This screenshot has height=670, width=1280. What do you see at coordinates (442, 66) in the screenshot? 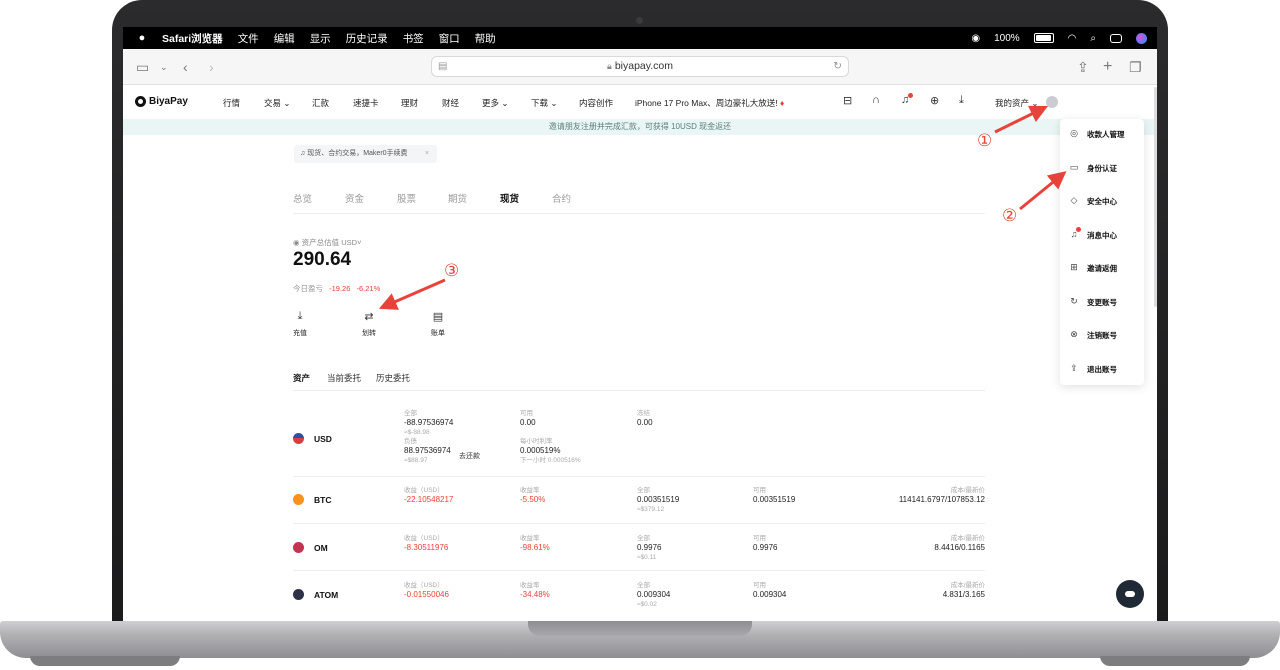
I see `page-menu-icon: ▤` at bounding box center [442, 66].